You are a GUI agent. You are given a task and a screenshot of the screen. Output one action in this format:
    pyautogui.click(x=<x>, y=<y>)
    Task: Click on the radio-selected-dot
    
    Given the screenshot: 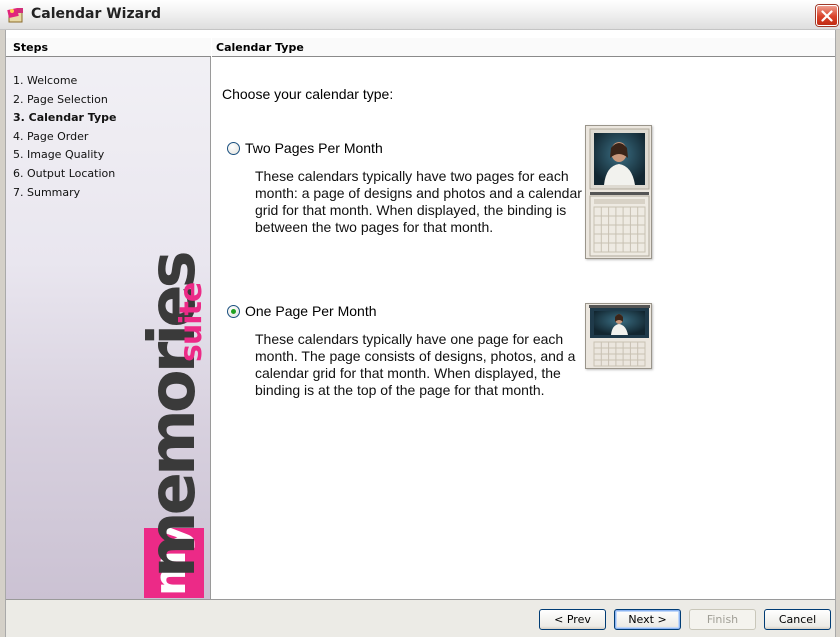 What is the action you would take?
    pyautogui.click(x=233, y=311)
    